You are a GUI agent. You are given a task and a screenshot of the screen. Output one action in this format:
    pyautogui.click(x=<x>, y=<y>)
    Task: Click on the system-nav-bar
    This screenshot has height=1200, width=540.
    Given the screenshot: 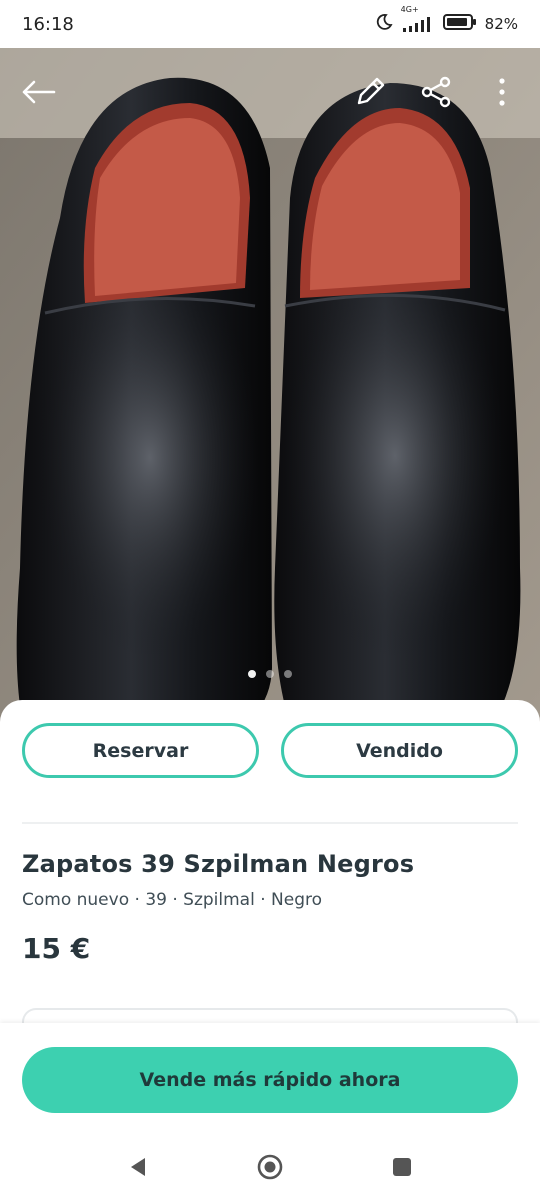 What is the action you would take?
    pyautogui.click(x=270, y=1166)
    